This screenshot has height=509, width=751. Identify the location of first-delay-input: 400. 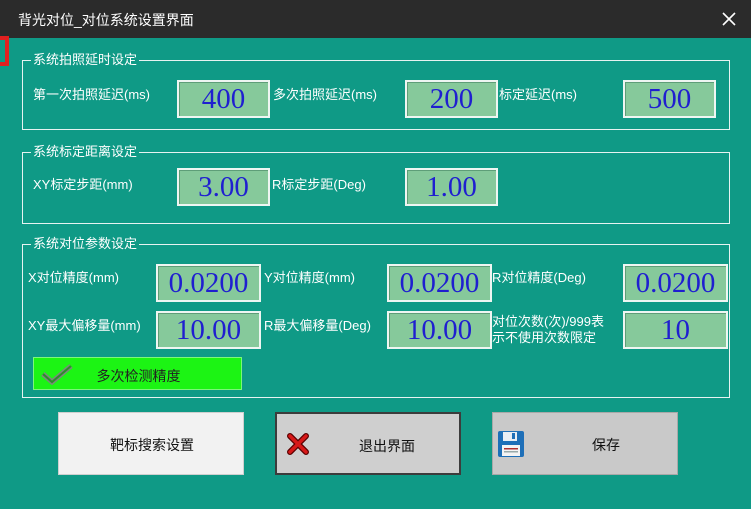
(223, 99).